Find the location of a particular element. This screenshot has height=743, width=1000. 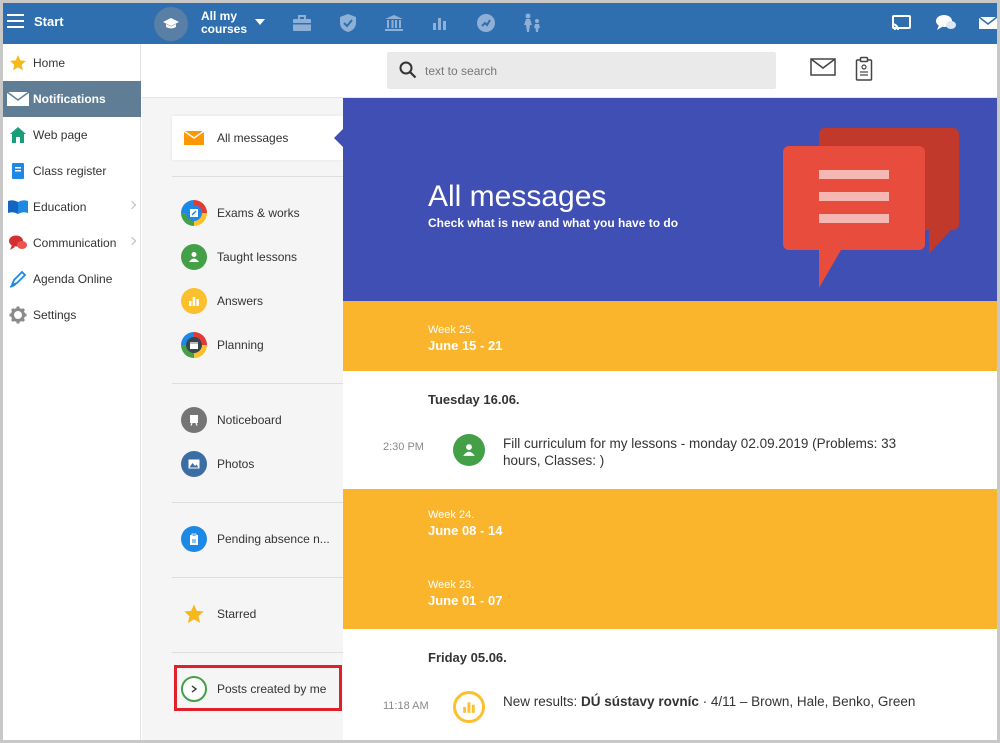

bank-icon is located at coordinates (394, 23).